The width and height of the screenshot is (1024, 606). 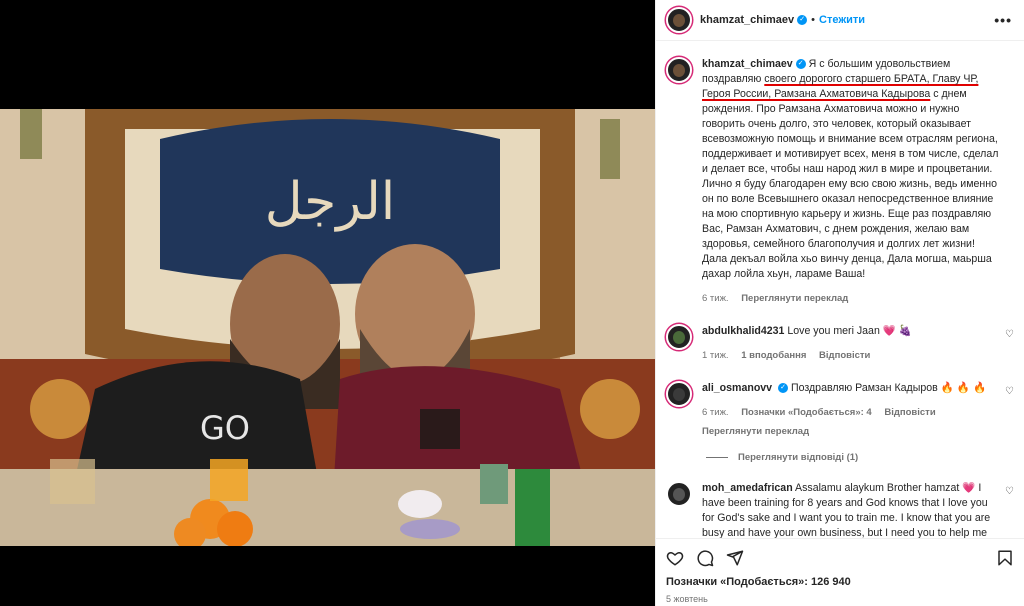 What do you see at coordinates (860, 457) in the screenshot?
I see `view-replies-button: Переглянути відповіді (1)` at bounding box center [860, 457].